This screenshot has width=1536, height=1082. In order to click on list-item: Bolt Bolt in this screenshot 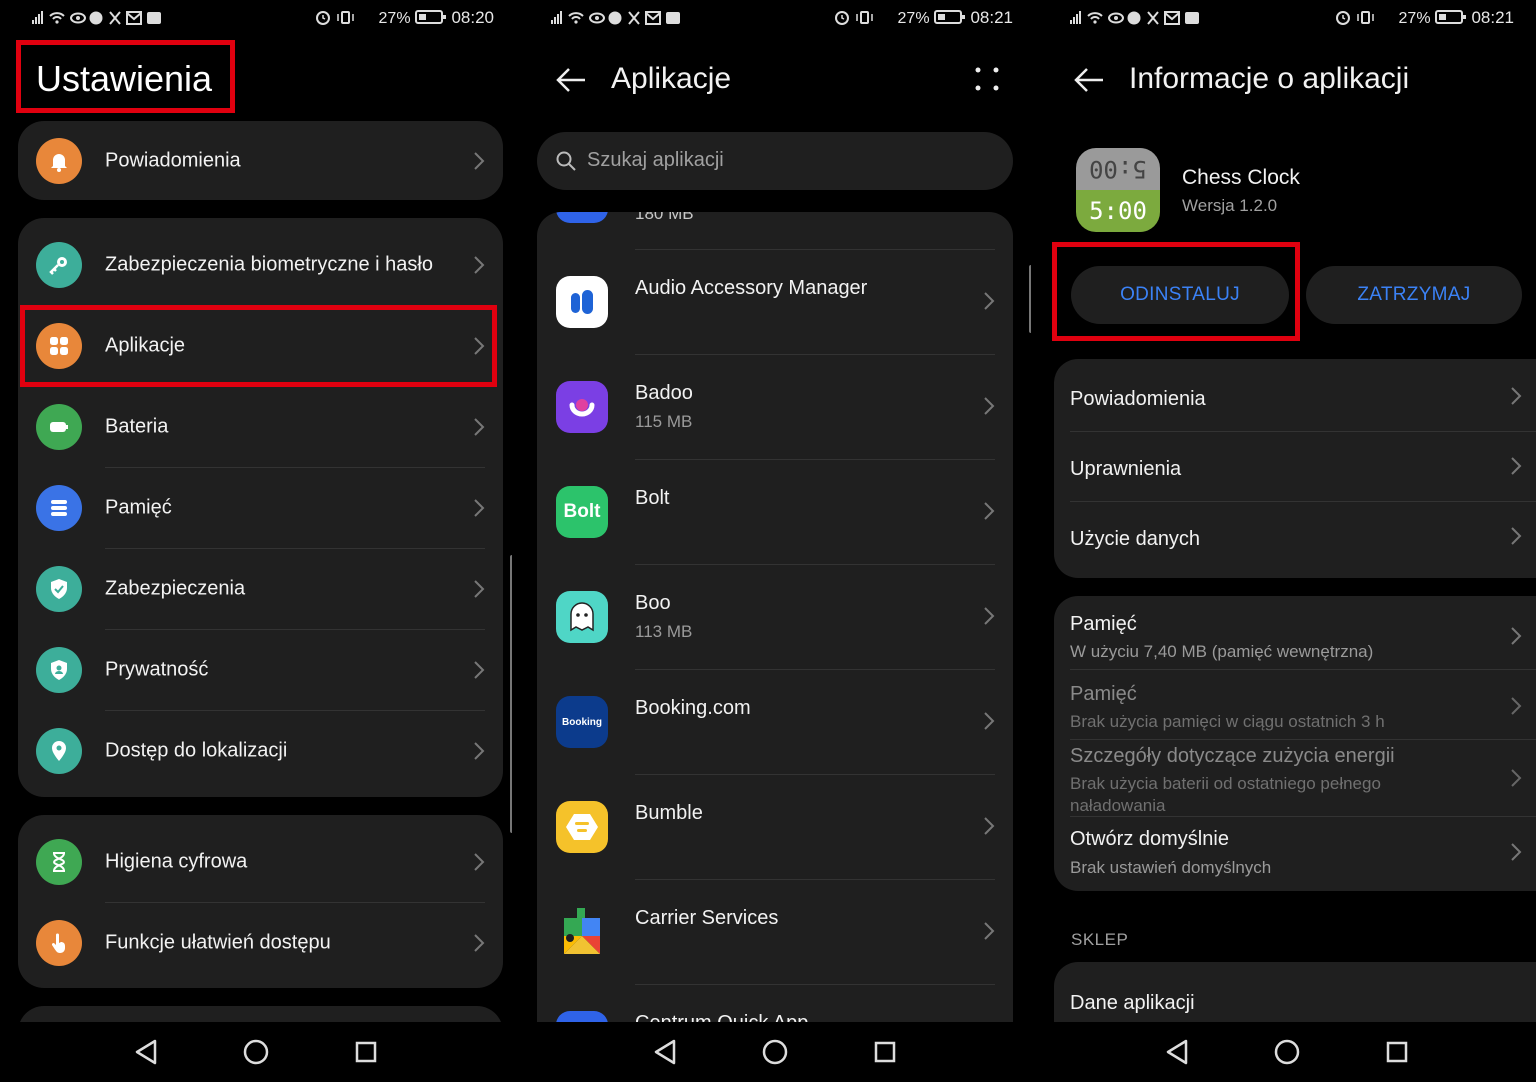, I will do `click(775, 511)`.